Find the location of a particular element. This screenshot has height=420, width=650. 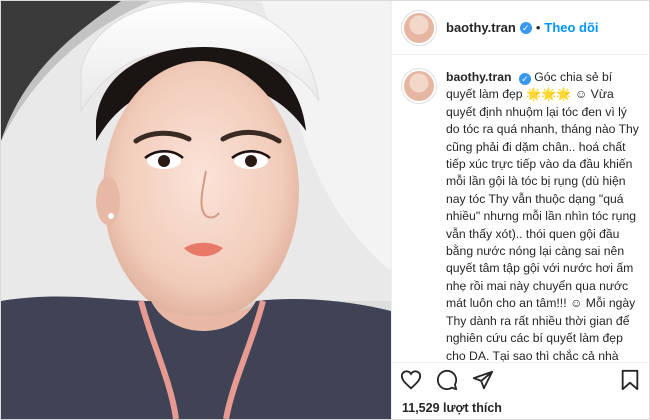

share-icon is located at coordinates (483, 380).